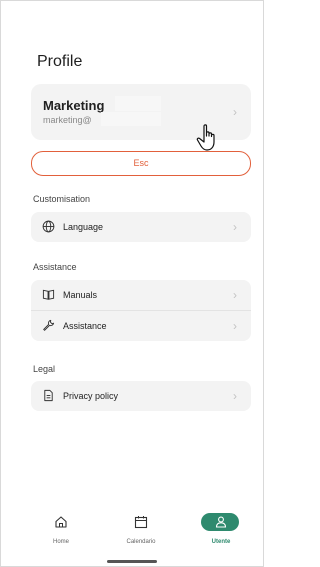 This screenshot has height=567, width=320. What do you see at coordinates (61, 531) in the screenshot?
I see `nav-home: Home` at bounding box center [61, 531].